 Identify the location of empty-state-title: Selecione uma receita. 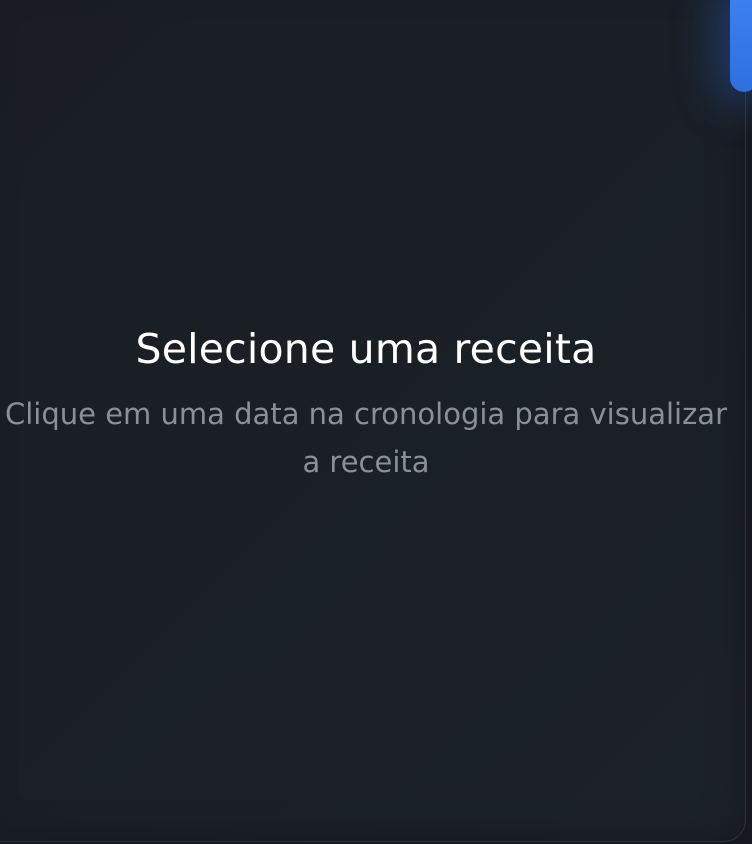
(366, 349).